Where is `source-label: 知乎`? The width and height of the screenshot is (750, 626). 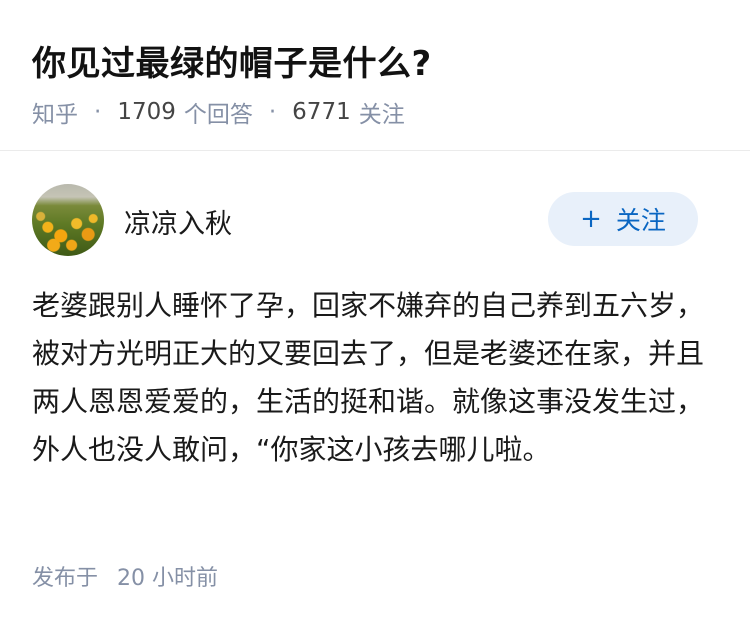 source-label: 知乎 is located at coordinates (55, 112).